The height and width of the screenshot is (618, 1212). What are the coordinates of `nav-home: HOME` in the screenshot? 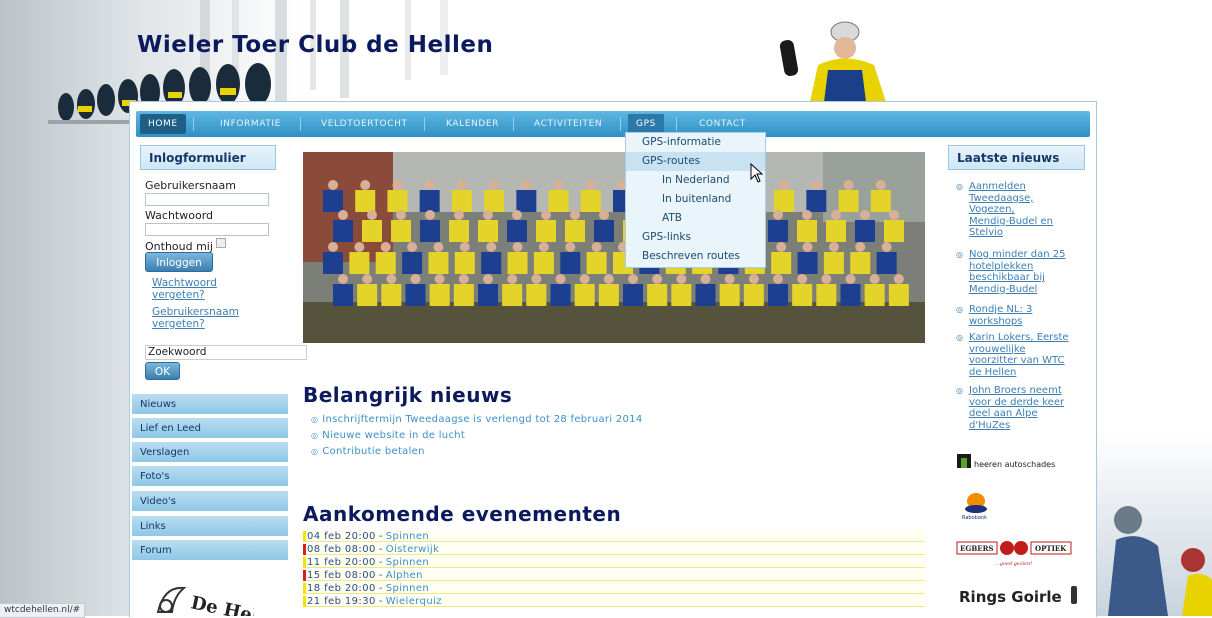 It's located at (163, 124).